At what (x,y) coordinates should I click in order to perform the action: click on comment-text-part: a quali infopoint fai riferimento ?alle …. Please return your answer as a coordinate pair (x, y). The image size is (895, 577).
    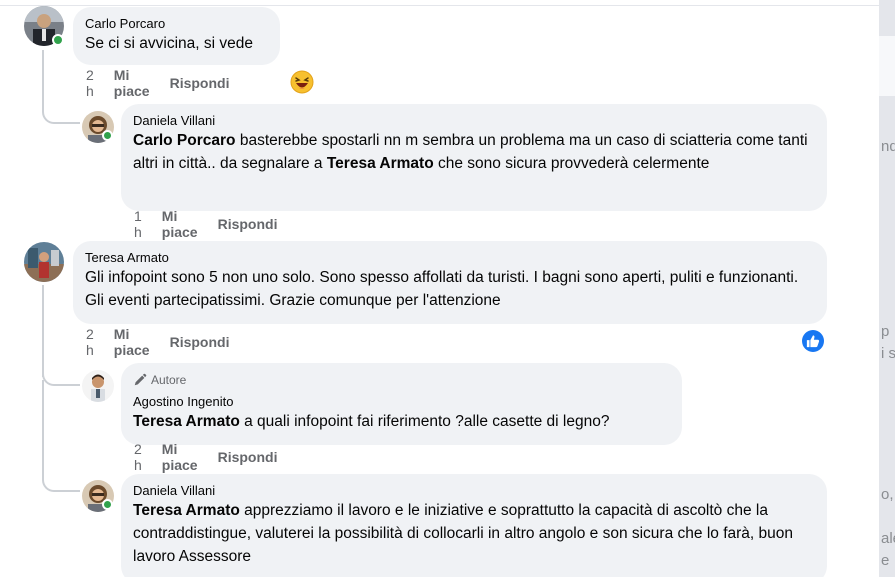
    Looking at the image, I should click on (424, 421).